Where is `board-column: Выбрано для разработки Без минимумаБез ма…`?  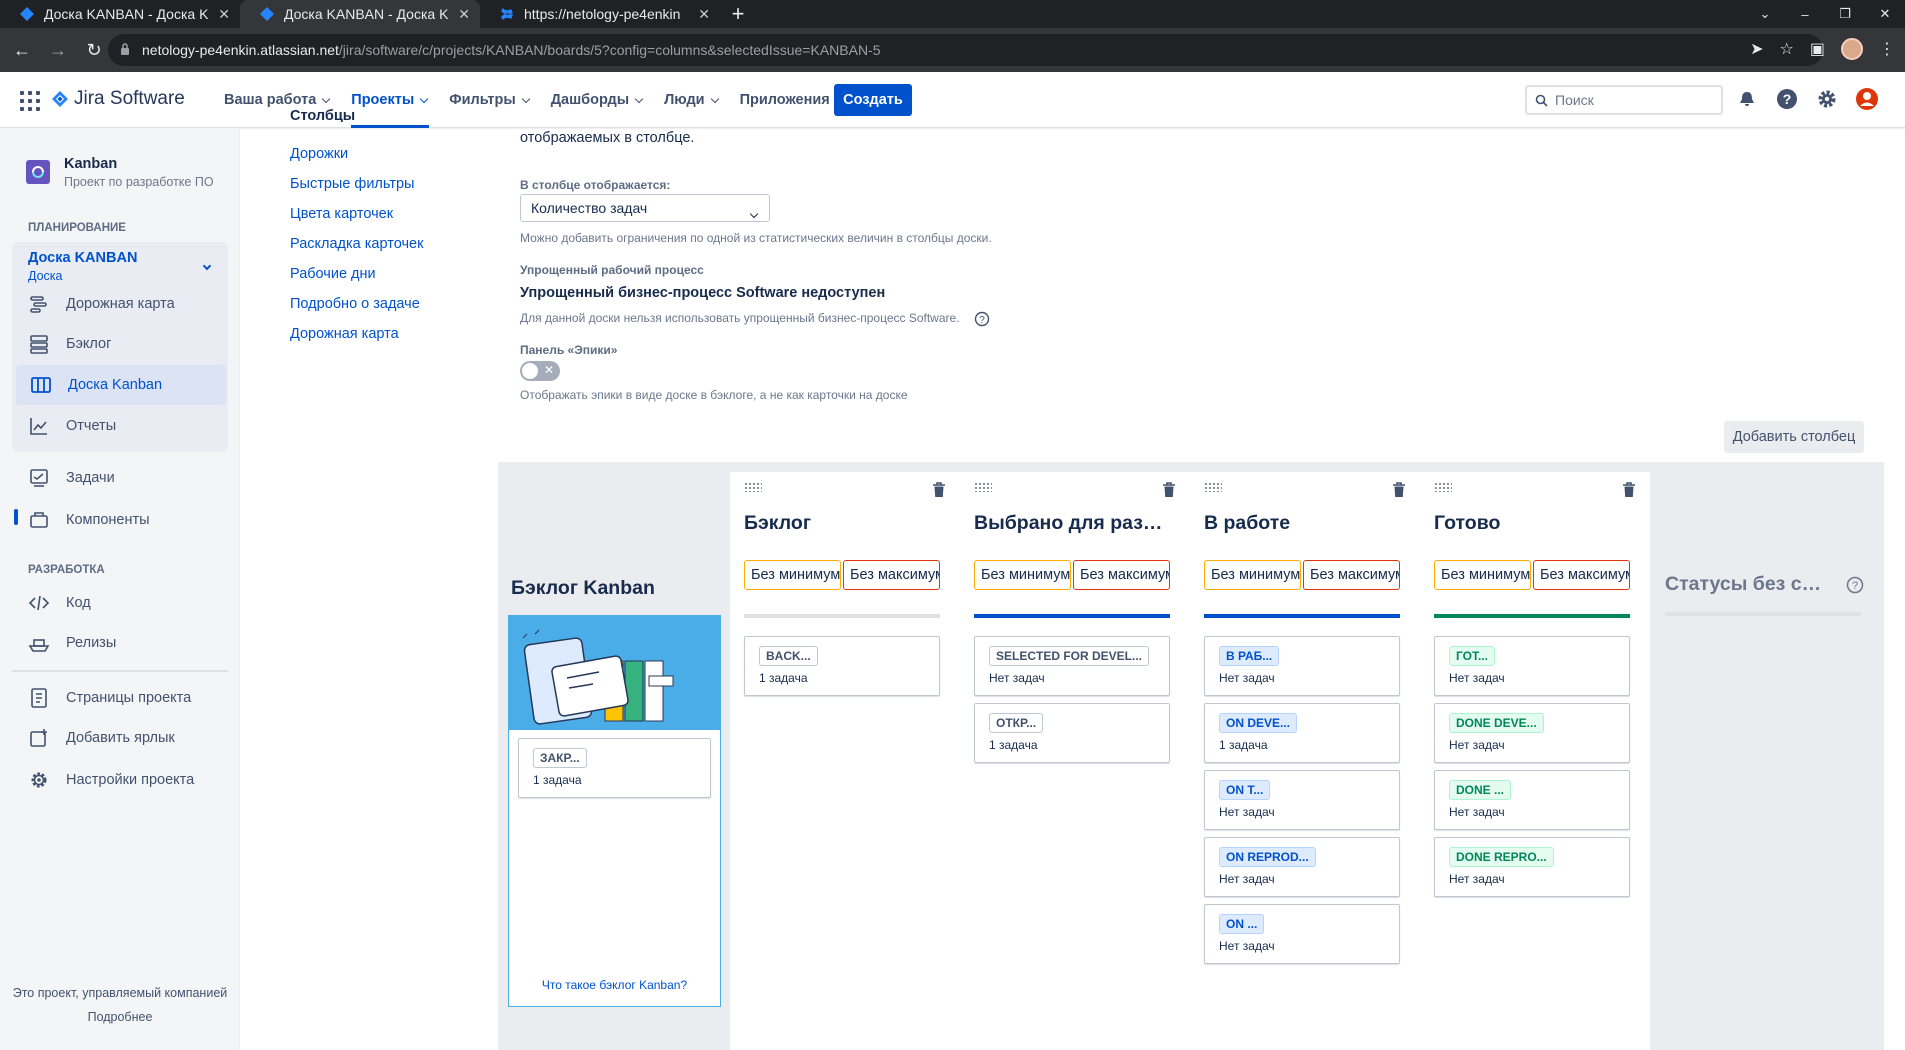
board-column: Выбрано для разработки Без минимумаБез ма… is located at coordinates (1075, 761).